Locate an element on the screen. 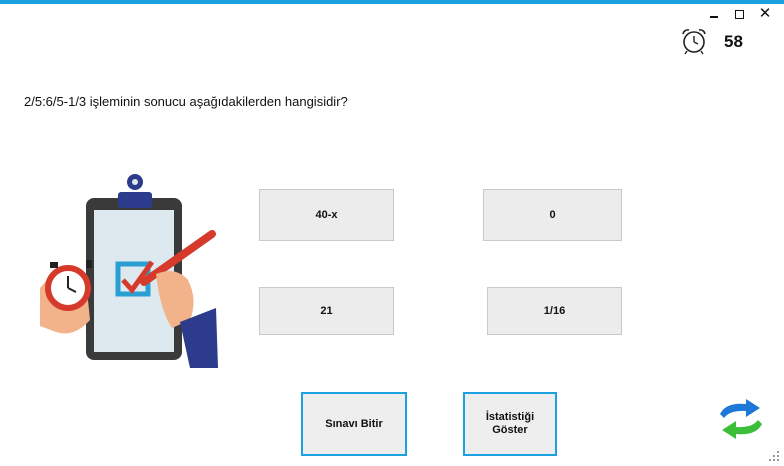  alarm-clock-icon is located at coordinates (694, 42).